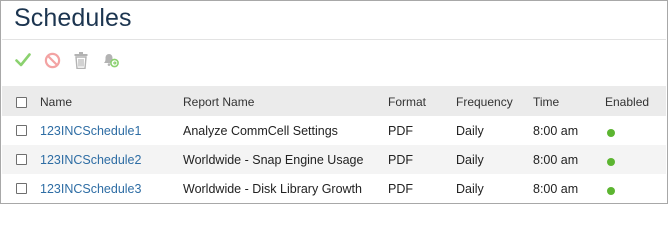 Image resolution: width=668 pixels, height=240 pixels. What do you see at coordinates (272, 188) in the screenshot?
I see `report-name: Worldwide - Disk Library Growth` at bounding box center [272, 188].